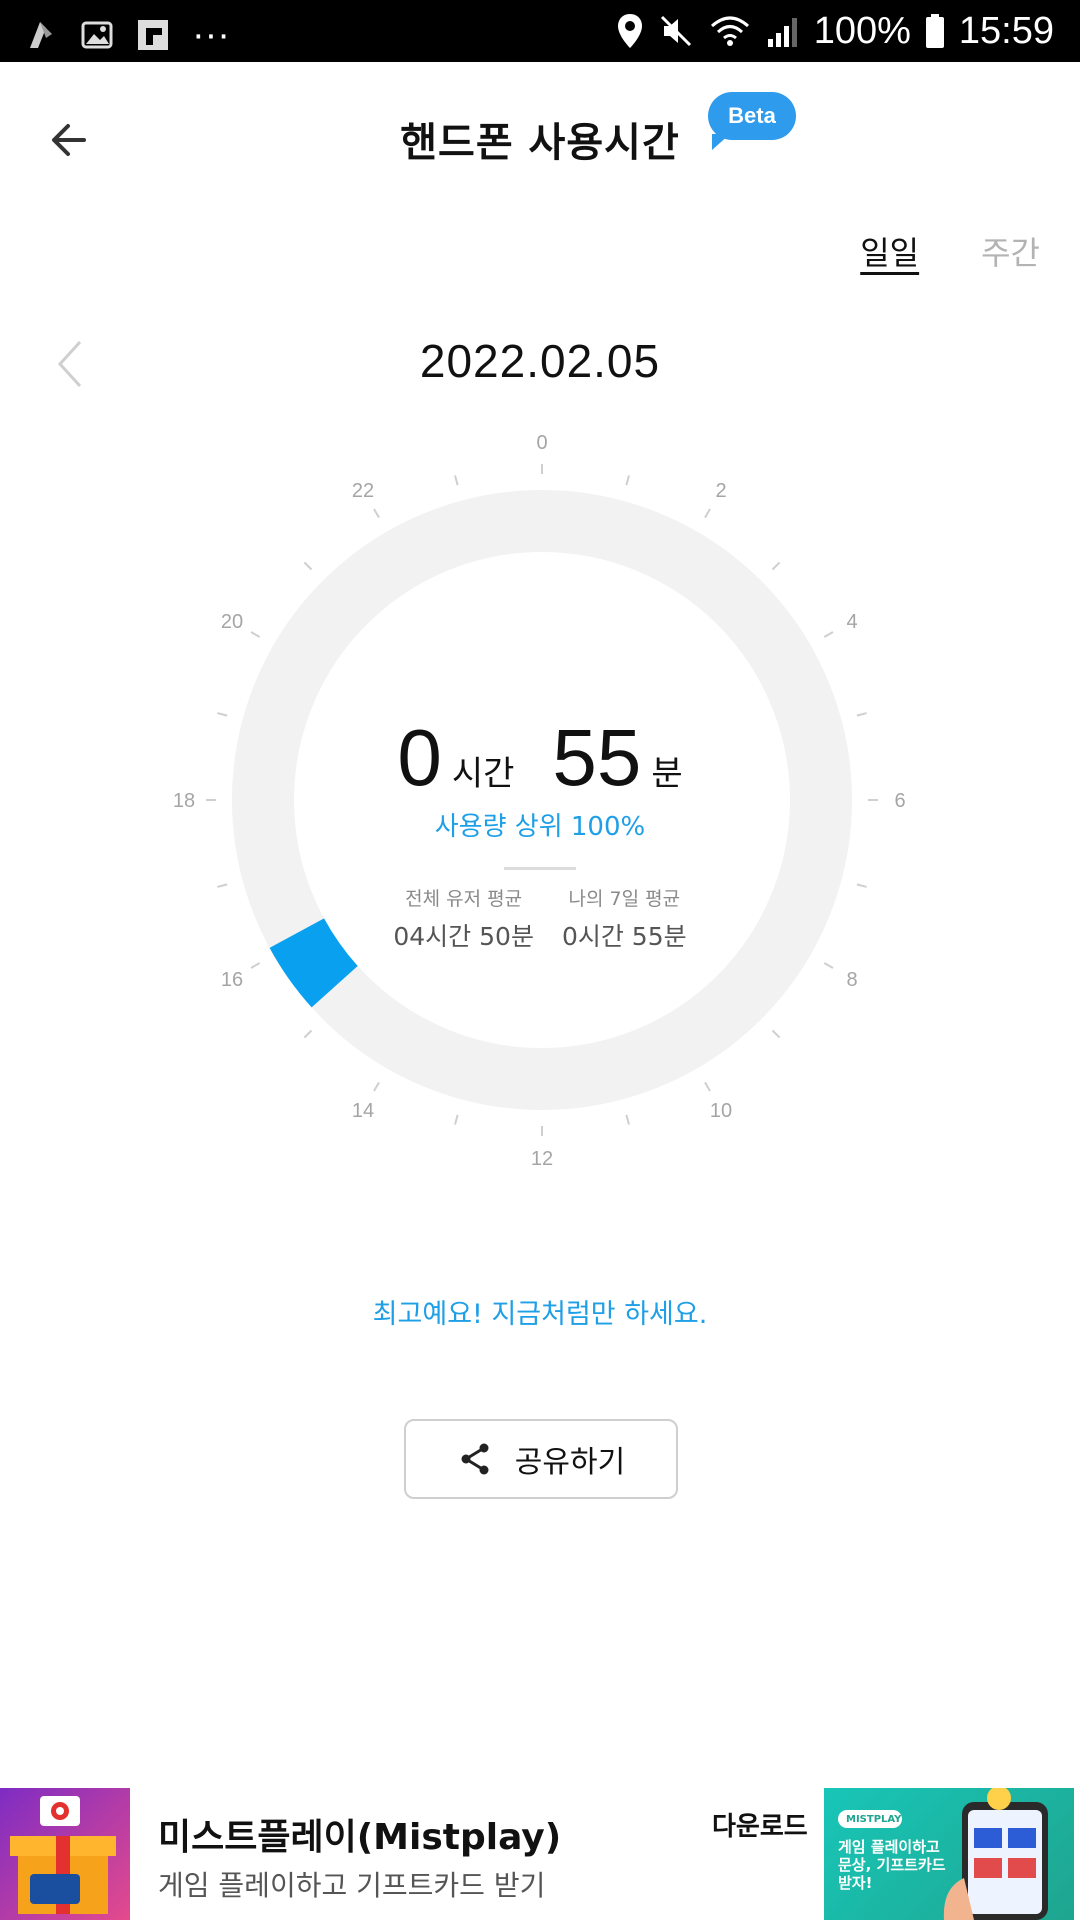  Describe the element at coordinates (363, 1111) in the screenshot. I see `hour-label-14: 14` at that location.